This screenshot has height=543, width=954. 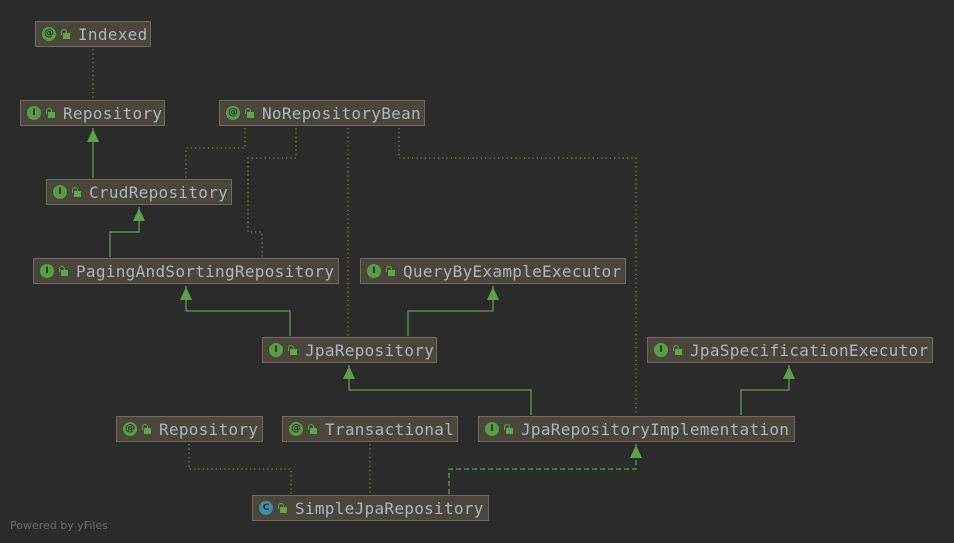 What do you see at coordinates (272, 192) in the screenshot?
I see `edge-annotation-norepositorybean-to-pagingandsortingrepository` at bounding box center [272, 192].